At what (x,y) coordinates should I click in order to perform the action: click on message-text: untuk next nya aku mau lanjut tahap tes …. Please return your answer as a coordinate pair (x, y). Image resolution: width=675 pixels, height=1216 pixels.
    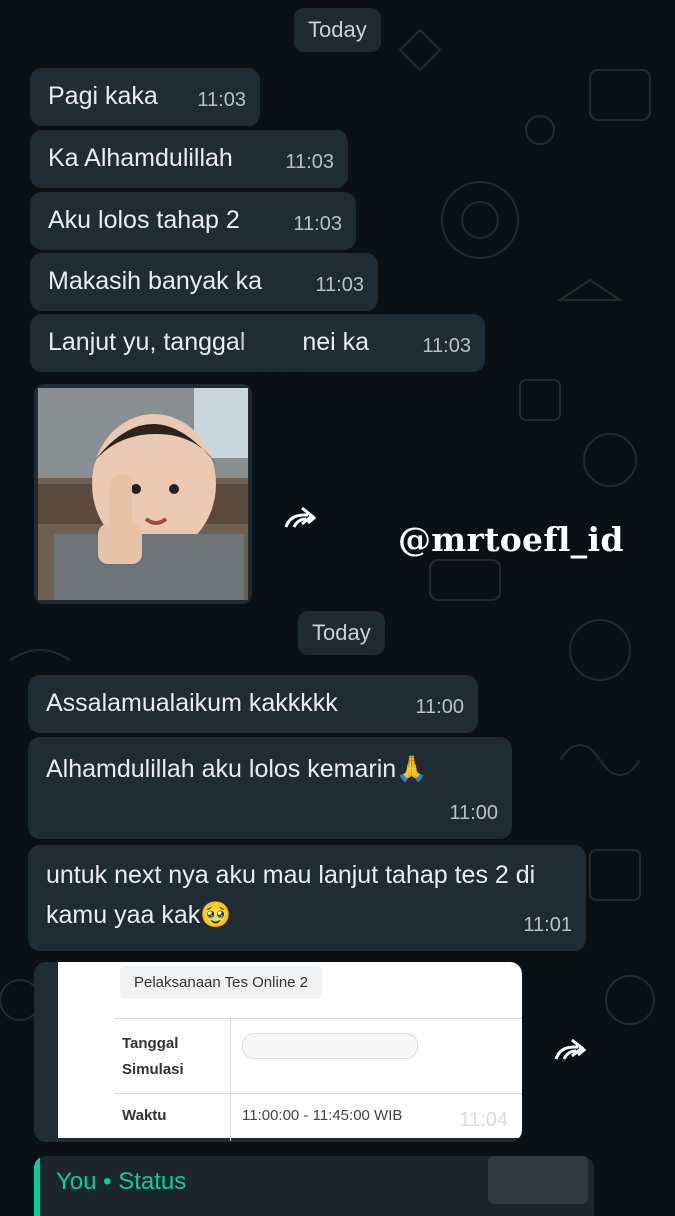
    Looking at the image, I should click on (291, 895).